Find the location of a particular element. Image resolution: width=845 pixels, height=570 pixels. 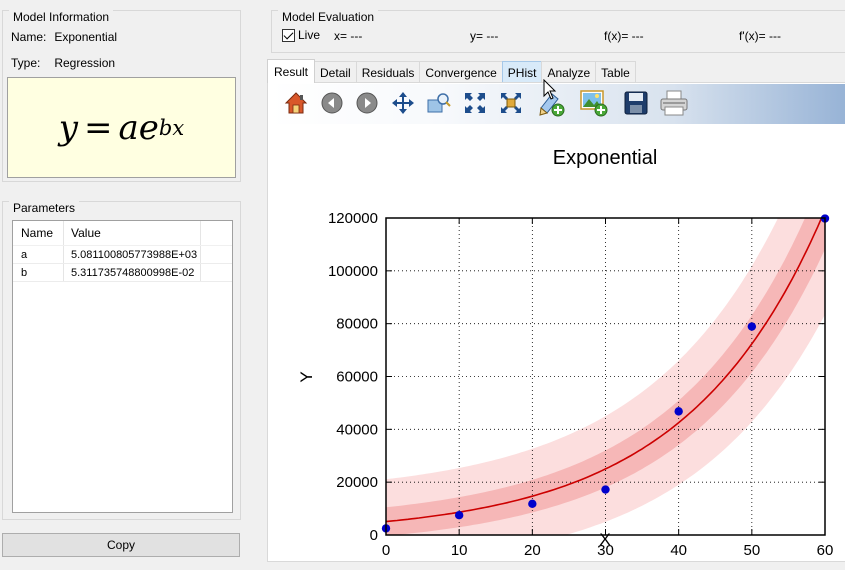

live-checkbox: Live is located at coordinates (301, 35).